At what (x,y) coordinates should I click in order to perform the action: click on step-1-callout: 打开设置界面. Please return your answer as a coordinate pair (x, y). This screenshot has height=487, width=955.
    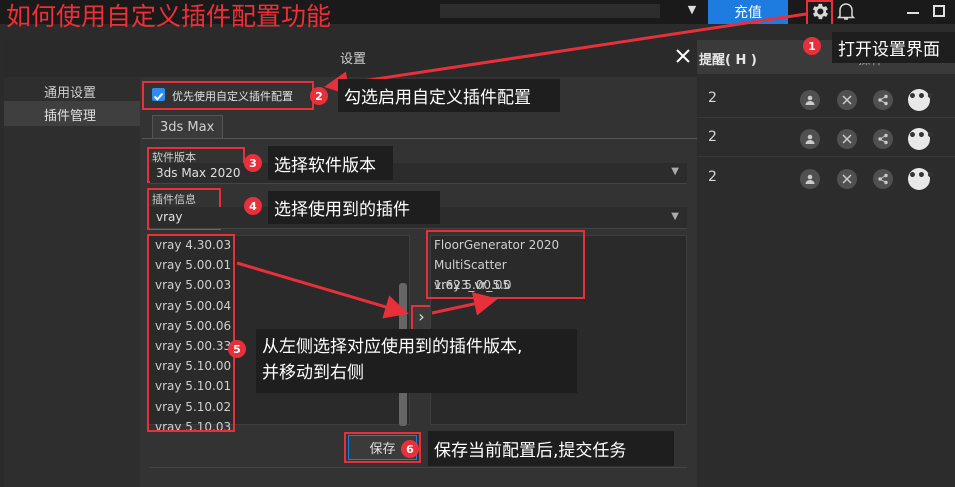
    Looking at the image, I should click on (893, 47).